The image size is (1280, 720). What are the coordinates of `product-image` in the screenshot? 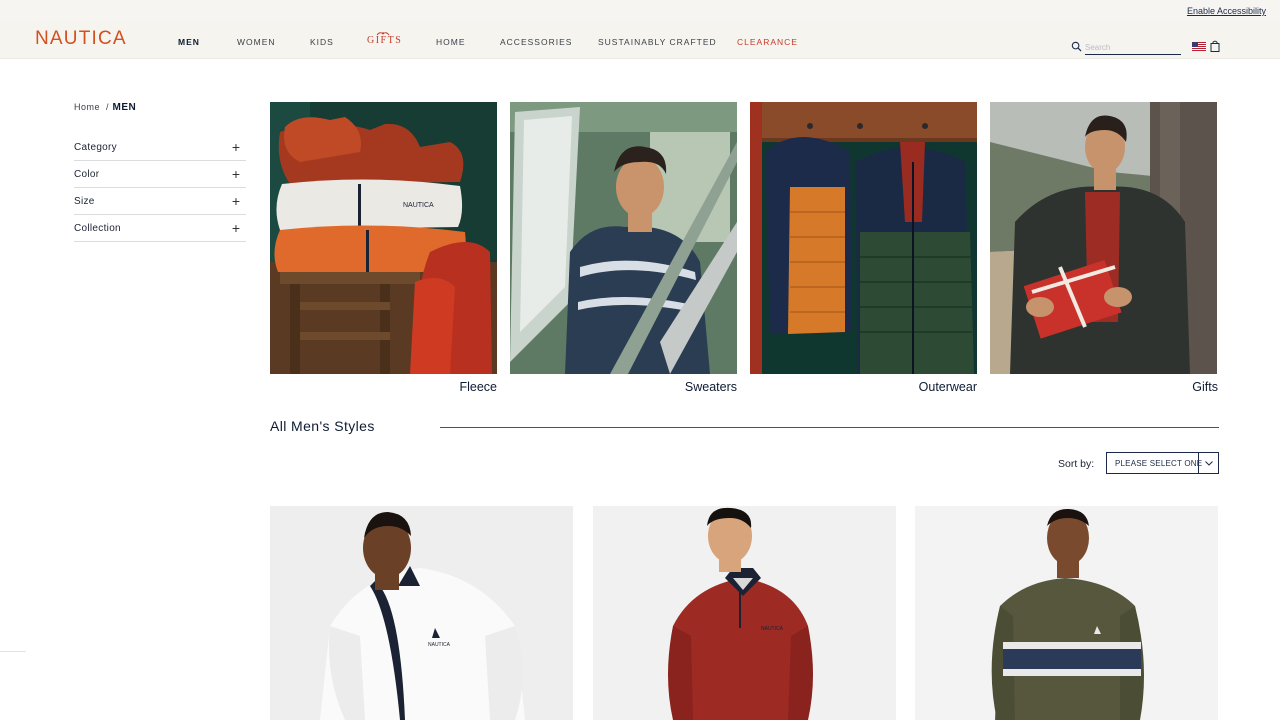 It's located at (1066, 613).